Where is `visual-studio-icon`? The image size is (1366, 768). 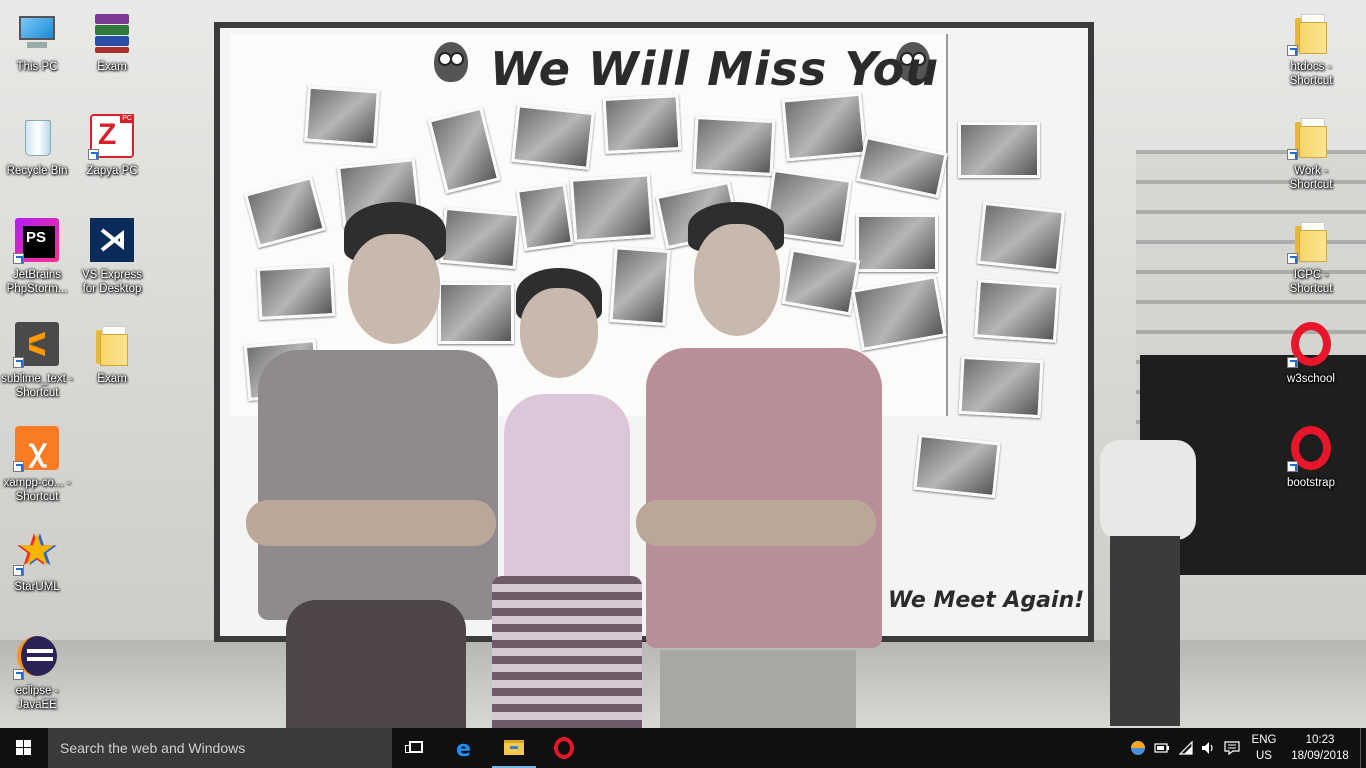 visual-studio-icon is located at coordinates (112, 240).